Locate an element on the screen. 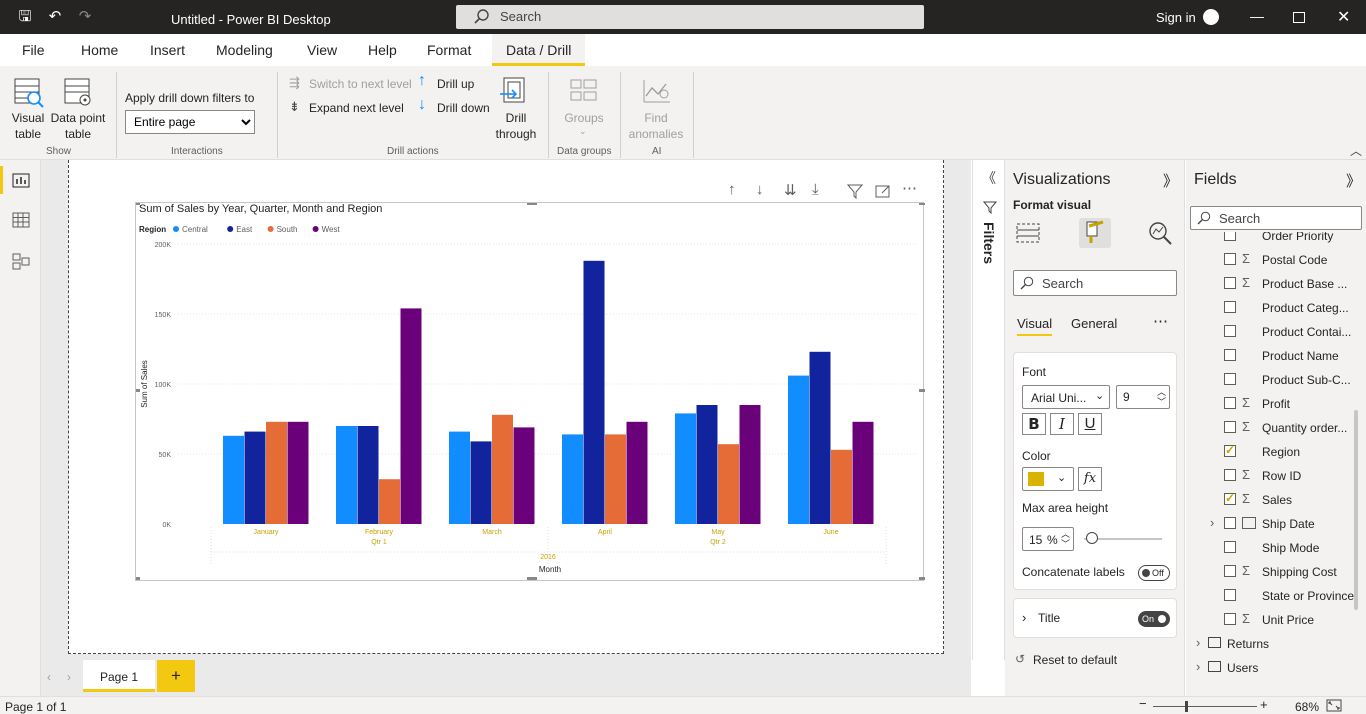  fields-scrollbar is located at coordinates (1356, 510).